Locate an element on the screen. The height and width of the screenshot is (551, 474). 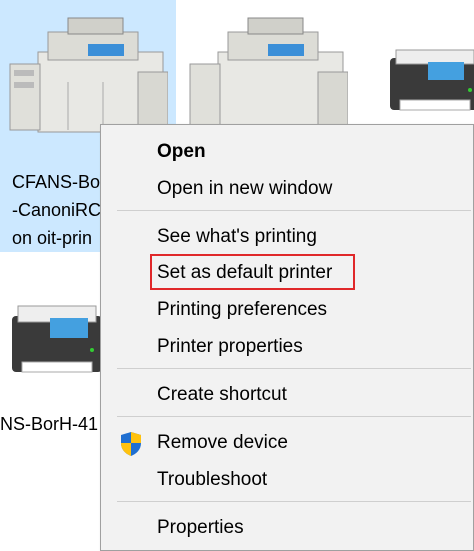
menu-item-label: Printing preferences is located at coordinates (242, 309).